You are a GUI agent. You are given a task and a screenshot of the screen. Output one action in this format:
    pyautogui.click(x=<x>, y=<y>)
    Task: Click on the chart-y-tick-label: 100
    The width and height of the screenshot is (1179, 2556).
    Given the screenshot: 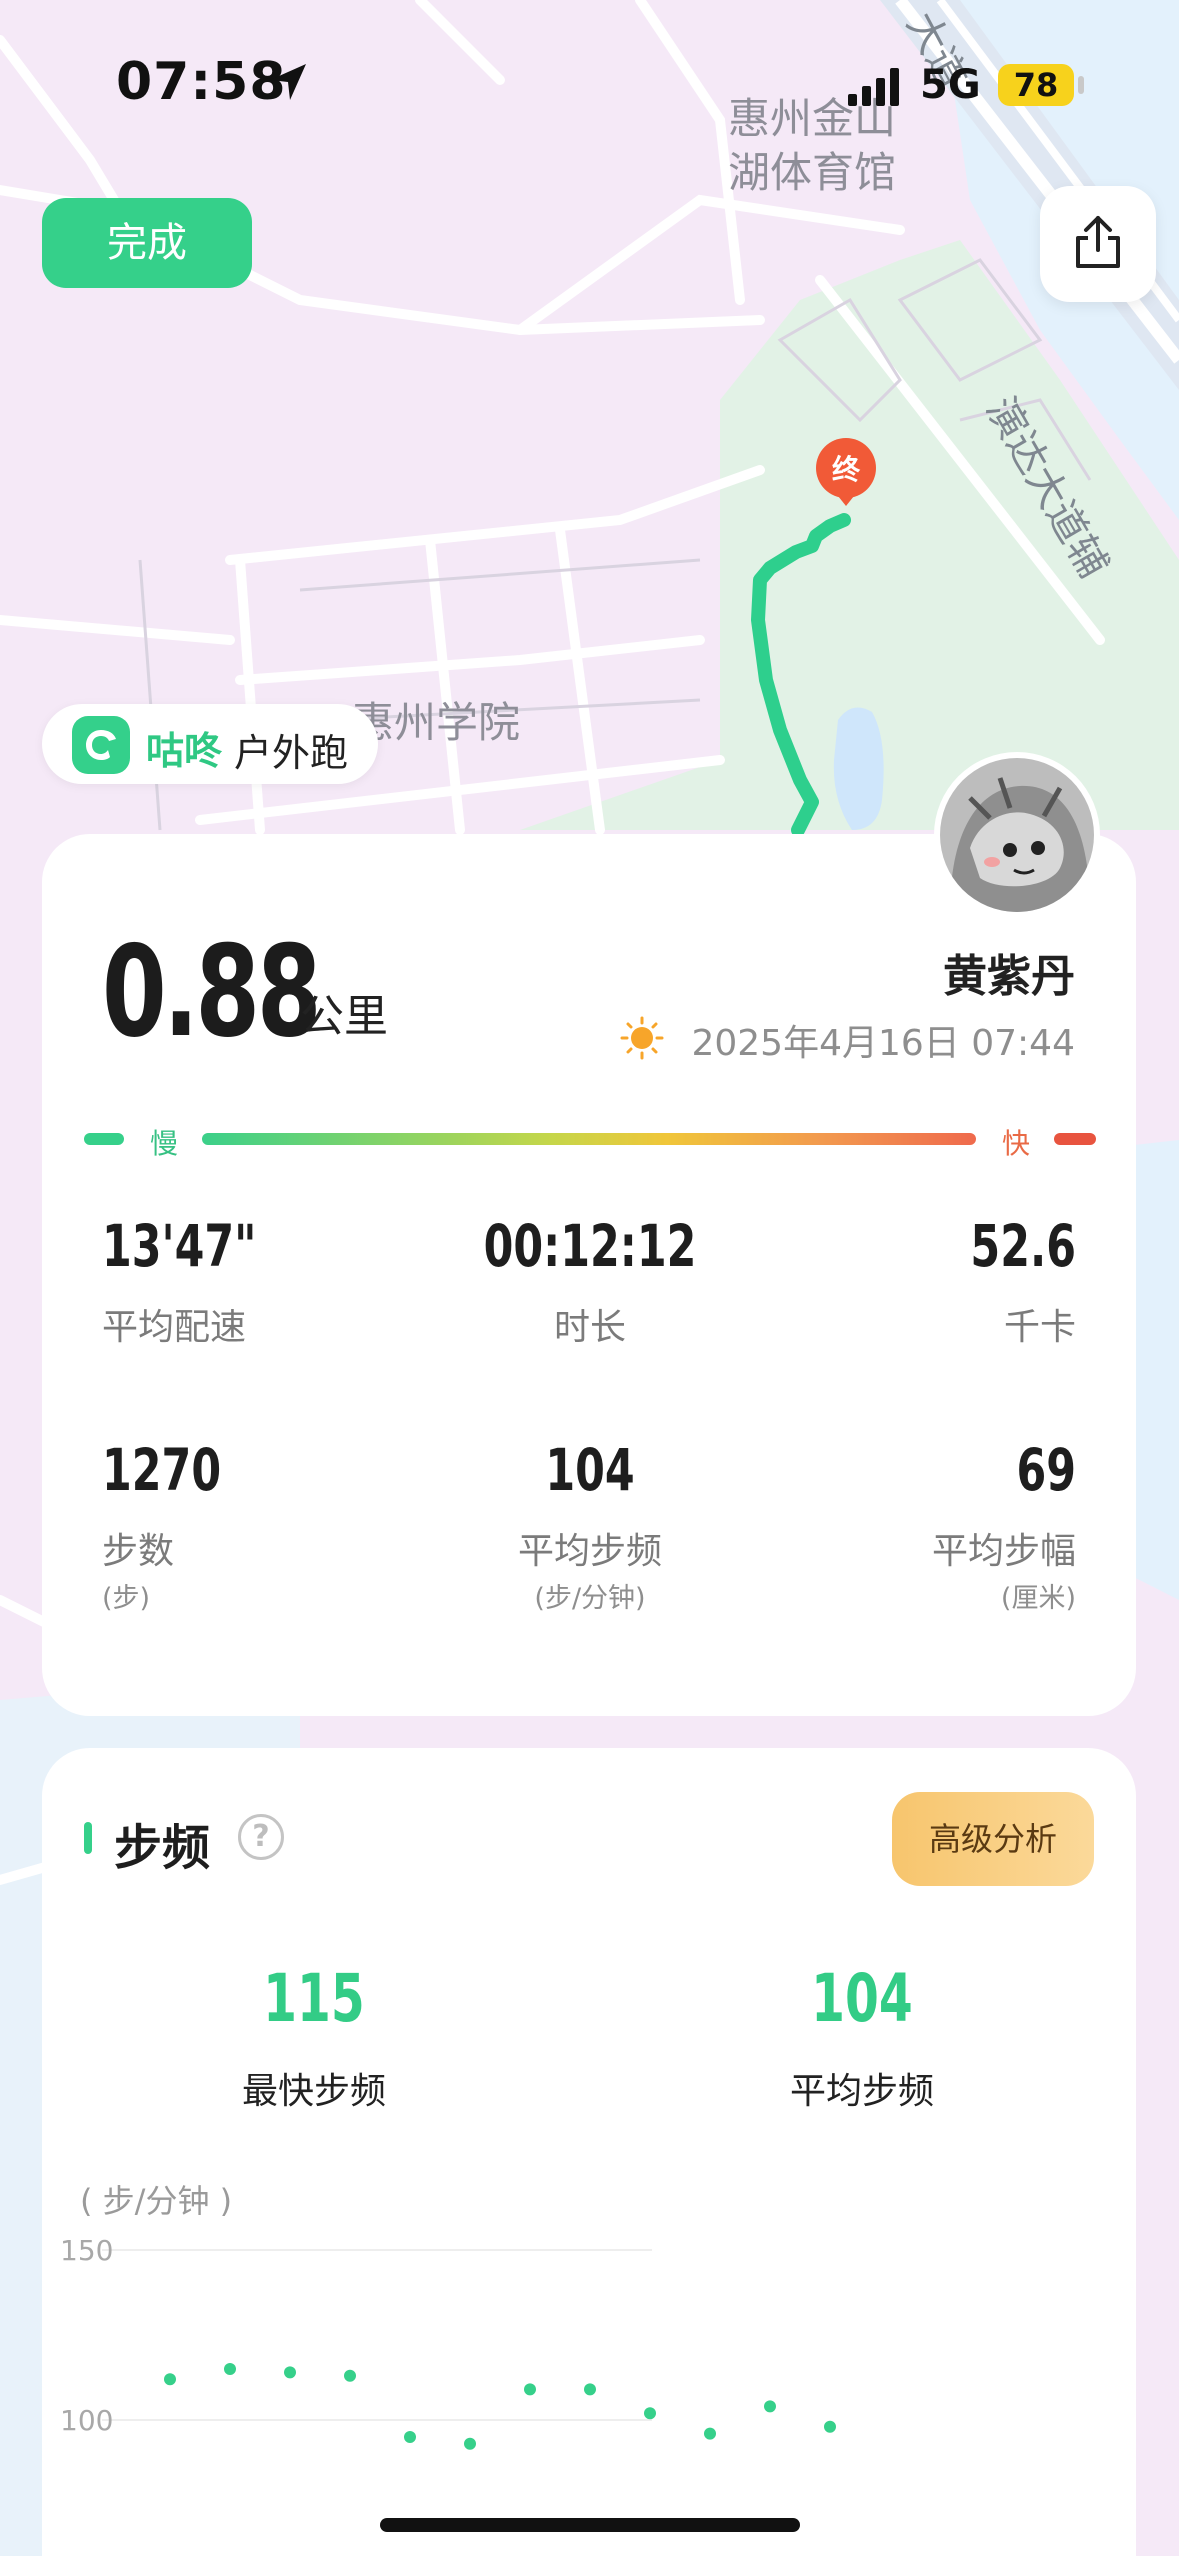 What is the action you would take?
    pyautogui.click(x=86, y=2420)
    